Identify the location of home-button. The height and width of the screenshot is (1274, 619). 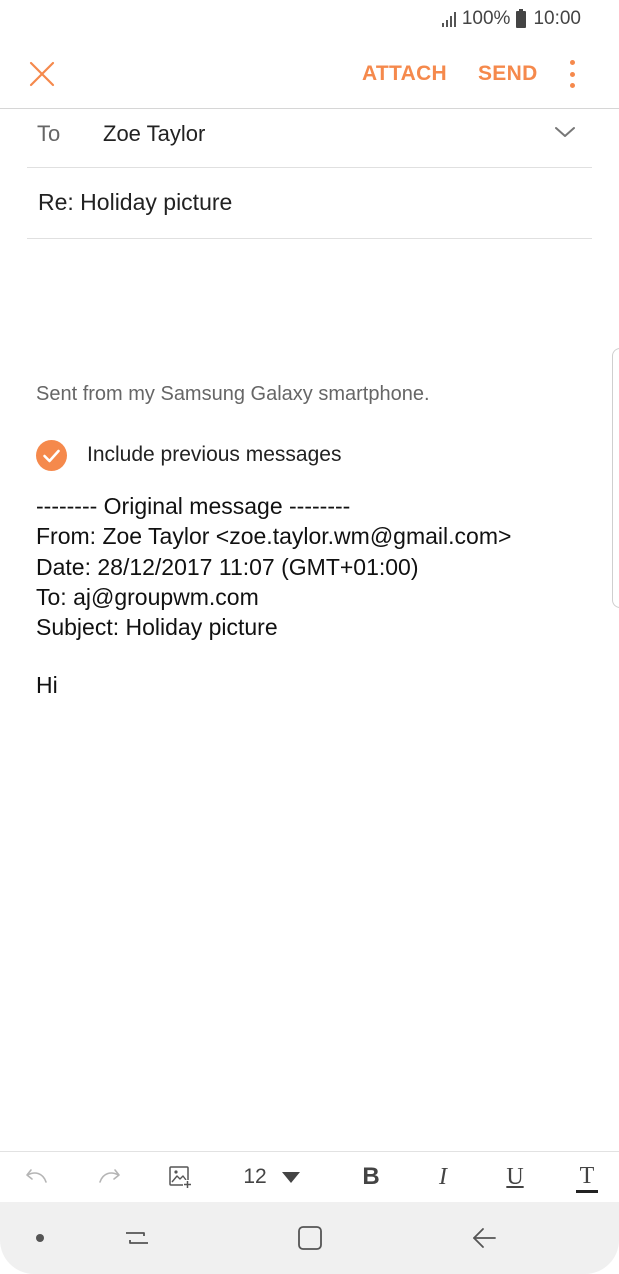
(310, 1238).